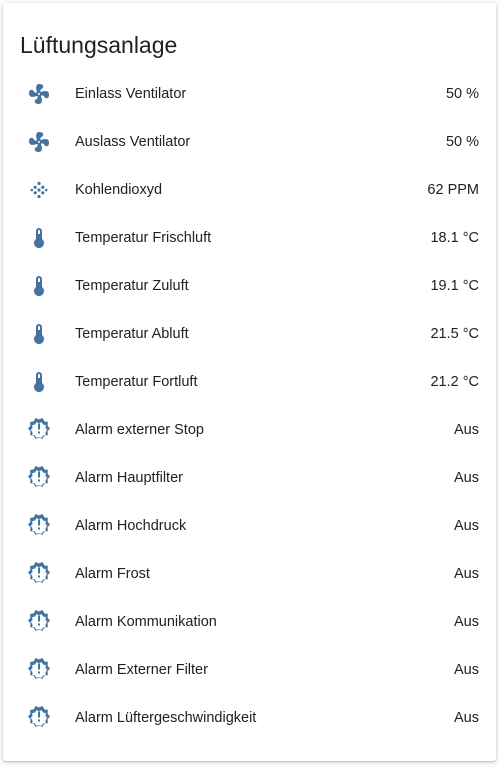 This screenshot has height=767, width=499. Describe the element at coordinates (249, 286) in the screenshot. I see `entity-row-temperatur-zuluft: Temperatur Zuluft 19.1 °C` at that location.